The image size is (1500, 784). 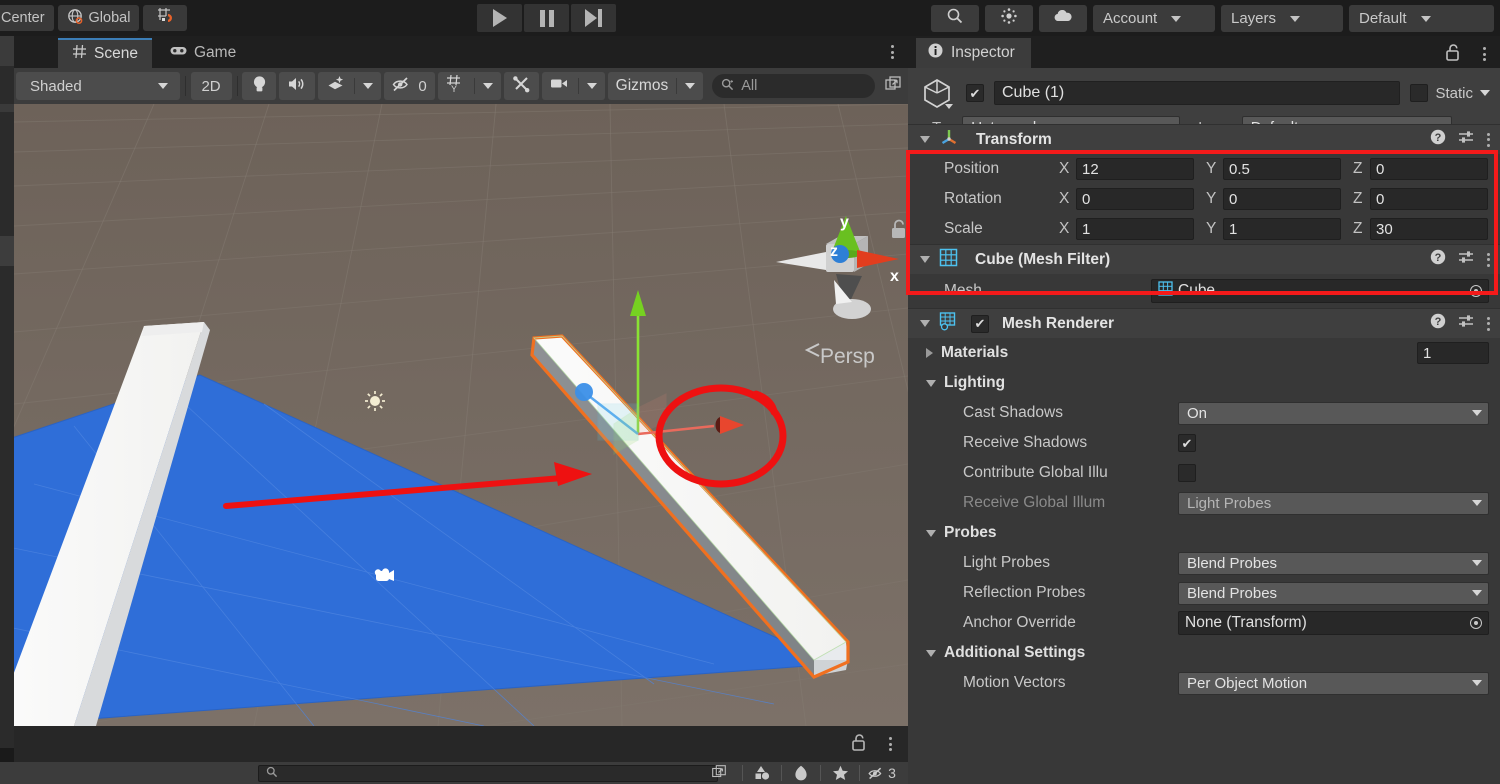 What do you see at coordinates (560, 86) in the screenshot?
I see `scene-camera-button` at bounding box center [560, 86].